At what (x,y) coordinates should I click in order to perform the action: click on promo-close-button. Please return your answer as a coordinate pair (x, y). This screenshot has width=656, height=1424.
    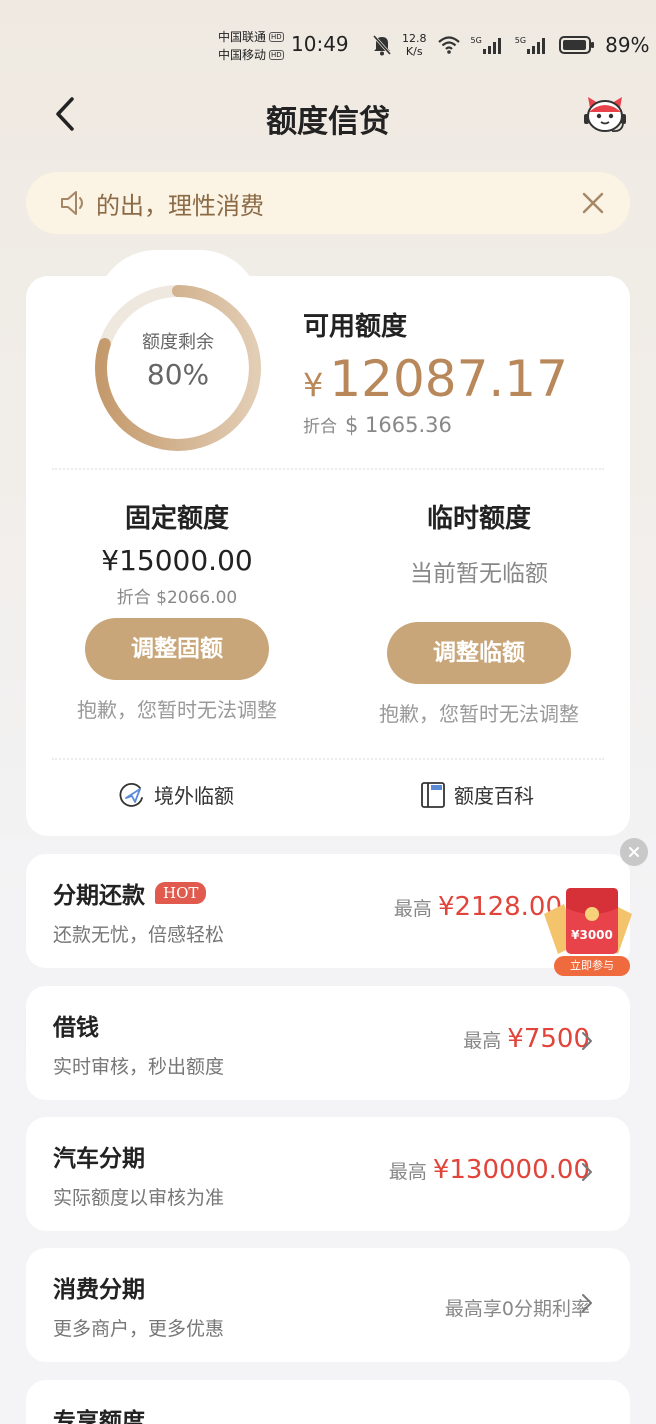
    Looking at the image, I should click on (634, 852).